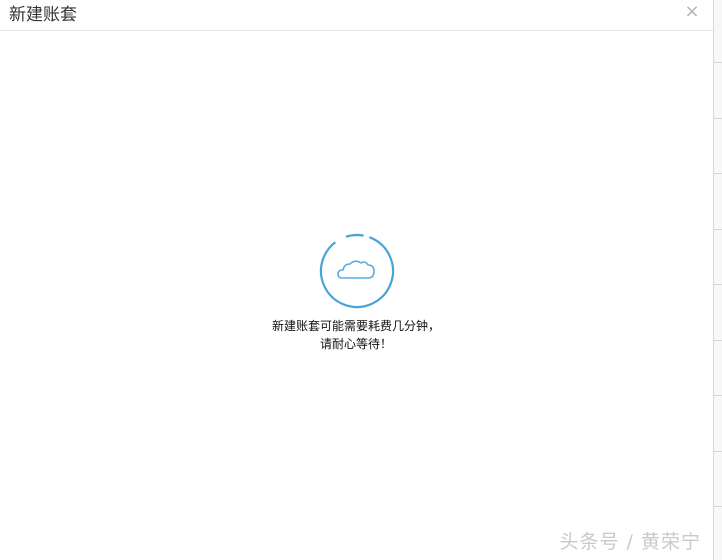 The height and width of the screenshot is (560, 722). What do you see at coordinates (355, 326) in the screenshot?
I see `loading-message-line1: 新建账套可能需要耗费几分钟，` at bounding box center [355, 326].